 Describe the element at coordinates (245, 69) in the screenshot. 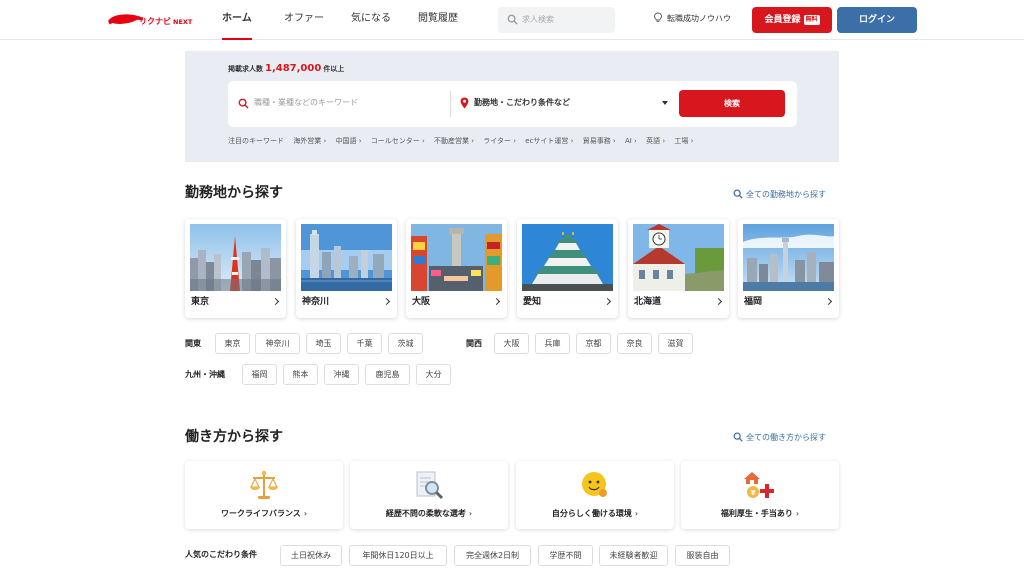

I see `job-count-prefix: 掲載求人数` at that location.